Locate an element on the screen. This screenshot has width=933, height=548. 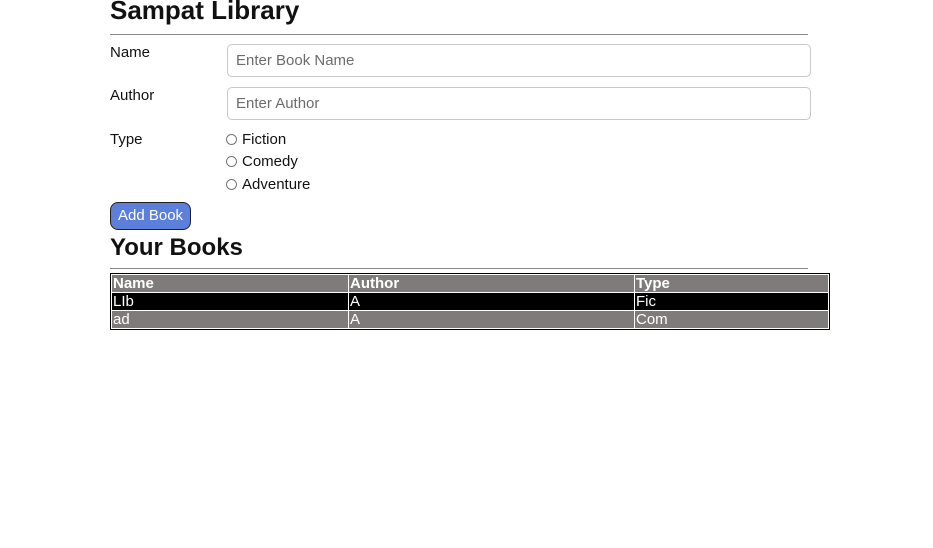
comedy-label: Comedy is located at coordinates (270, 161).